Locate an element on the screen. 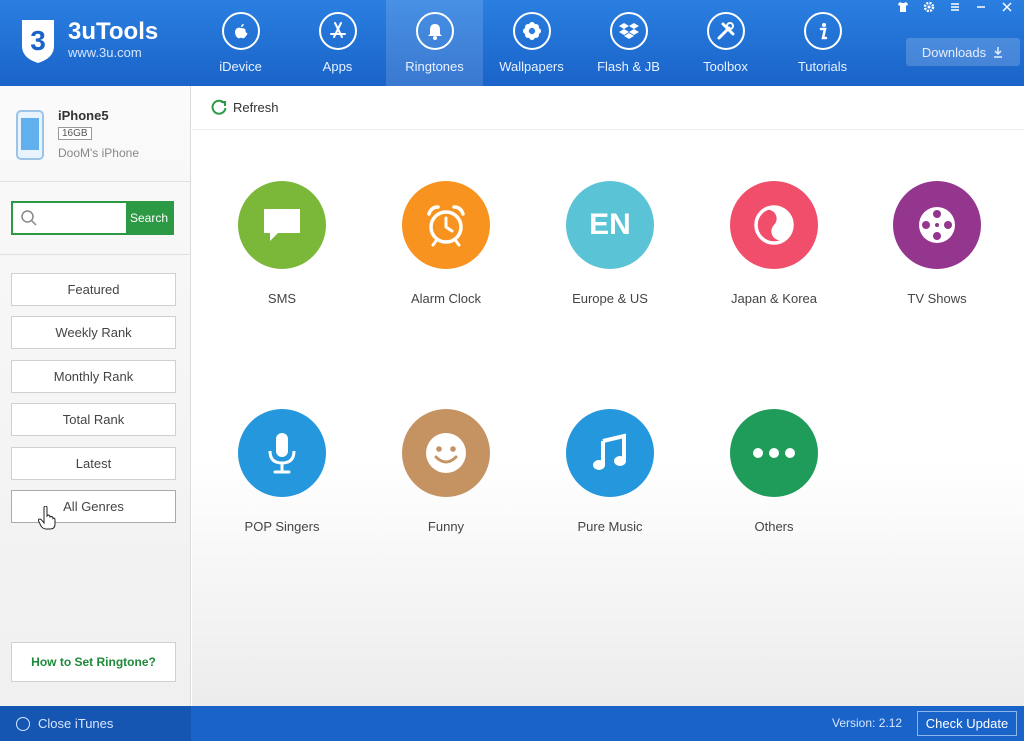 The width and height of the screenshot is (1024, 741). tools-icon is located at coordinates (725, 31).